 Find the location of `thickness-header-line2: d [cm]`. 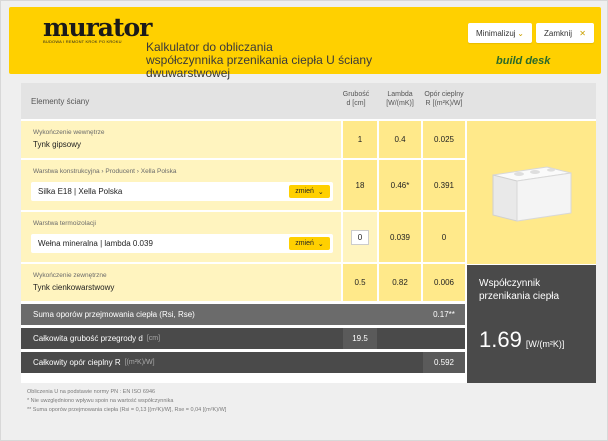

thickness-header-line2: d [cm] is located at coordinates (356, 103).